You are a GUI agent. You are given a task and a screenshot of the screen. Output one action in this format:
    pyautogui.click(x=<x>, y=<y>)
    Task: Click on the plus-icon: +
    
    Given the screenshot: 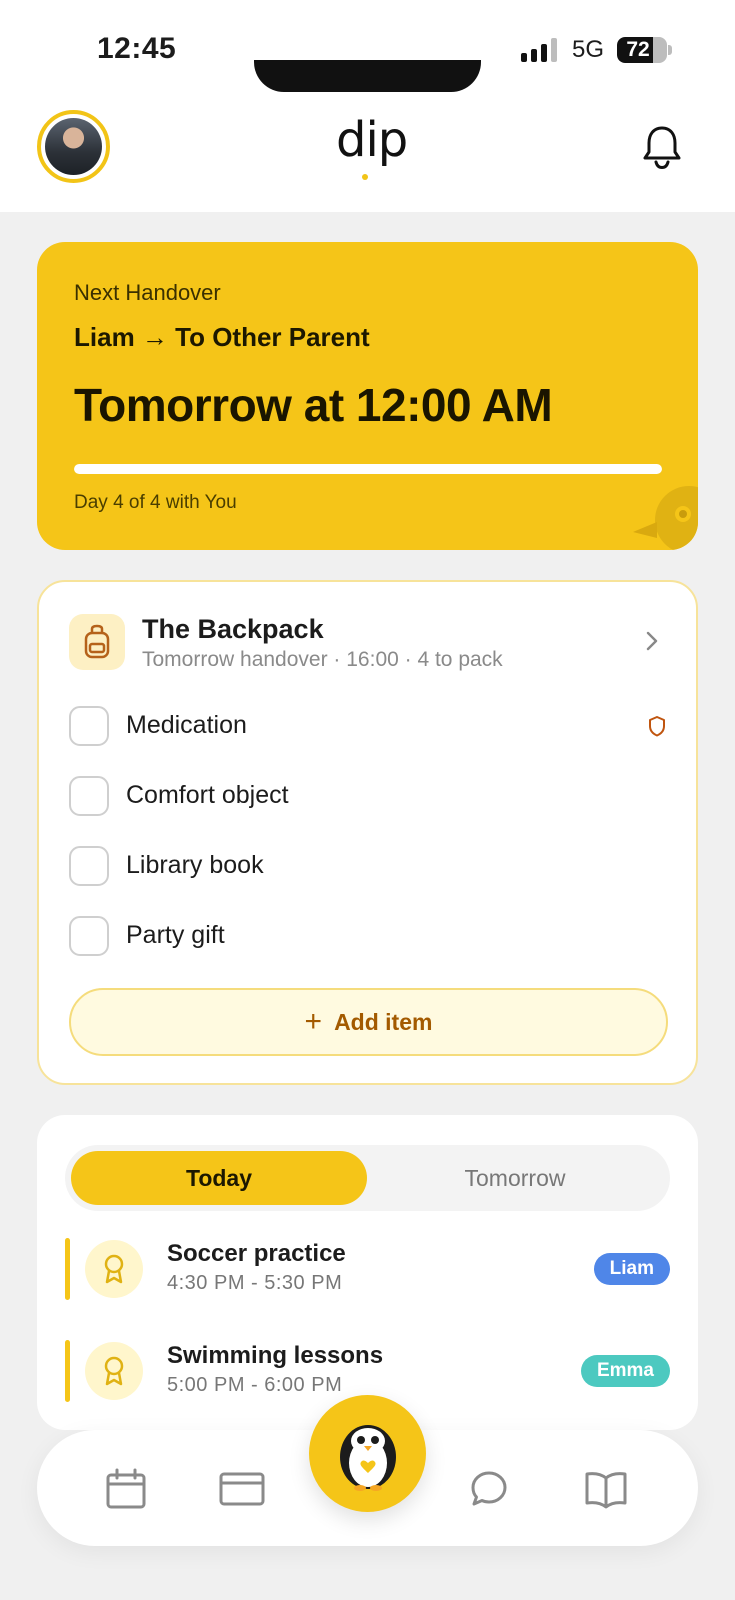 What is the action you would take?
    pyautogui.click(x=313, y=1021)
    